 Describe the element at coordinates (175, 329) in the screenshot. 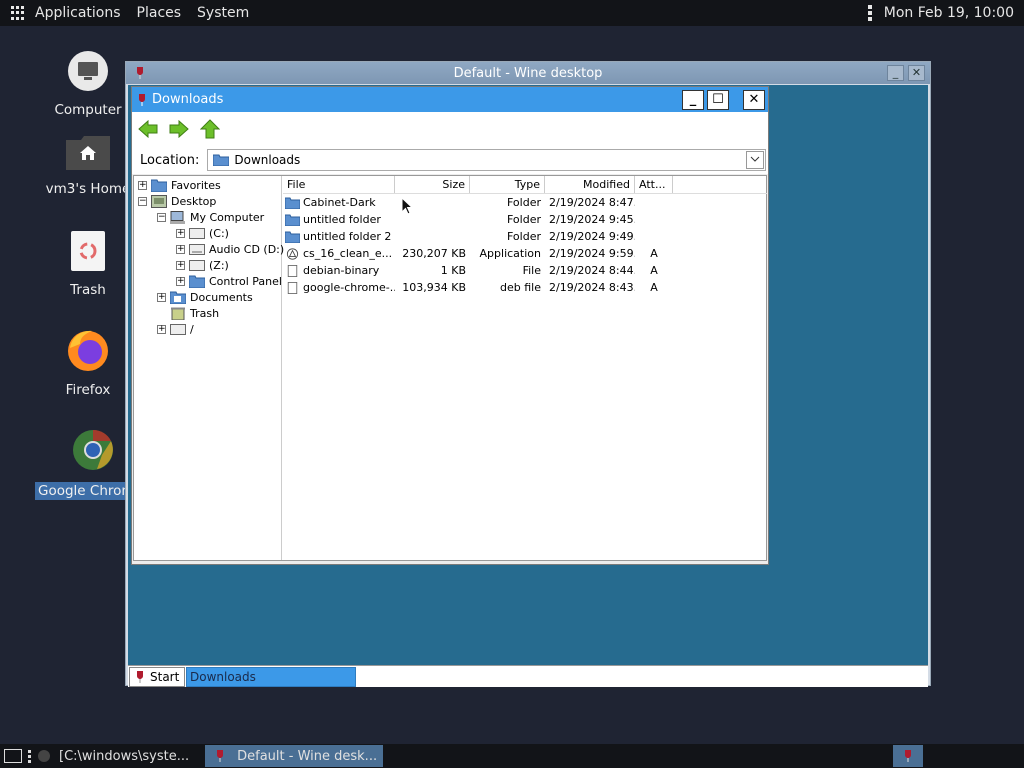

I see `tree-item-root: + /` at that location.